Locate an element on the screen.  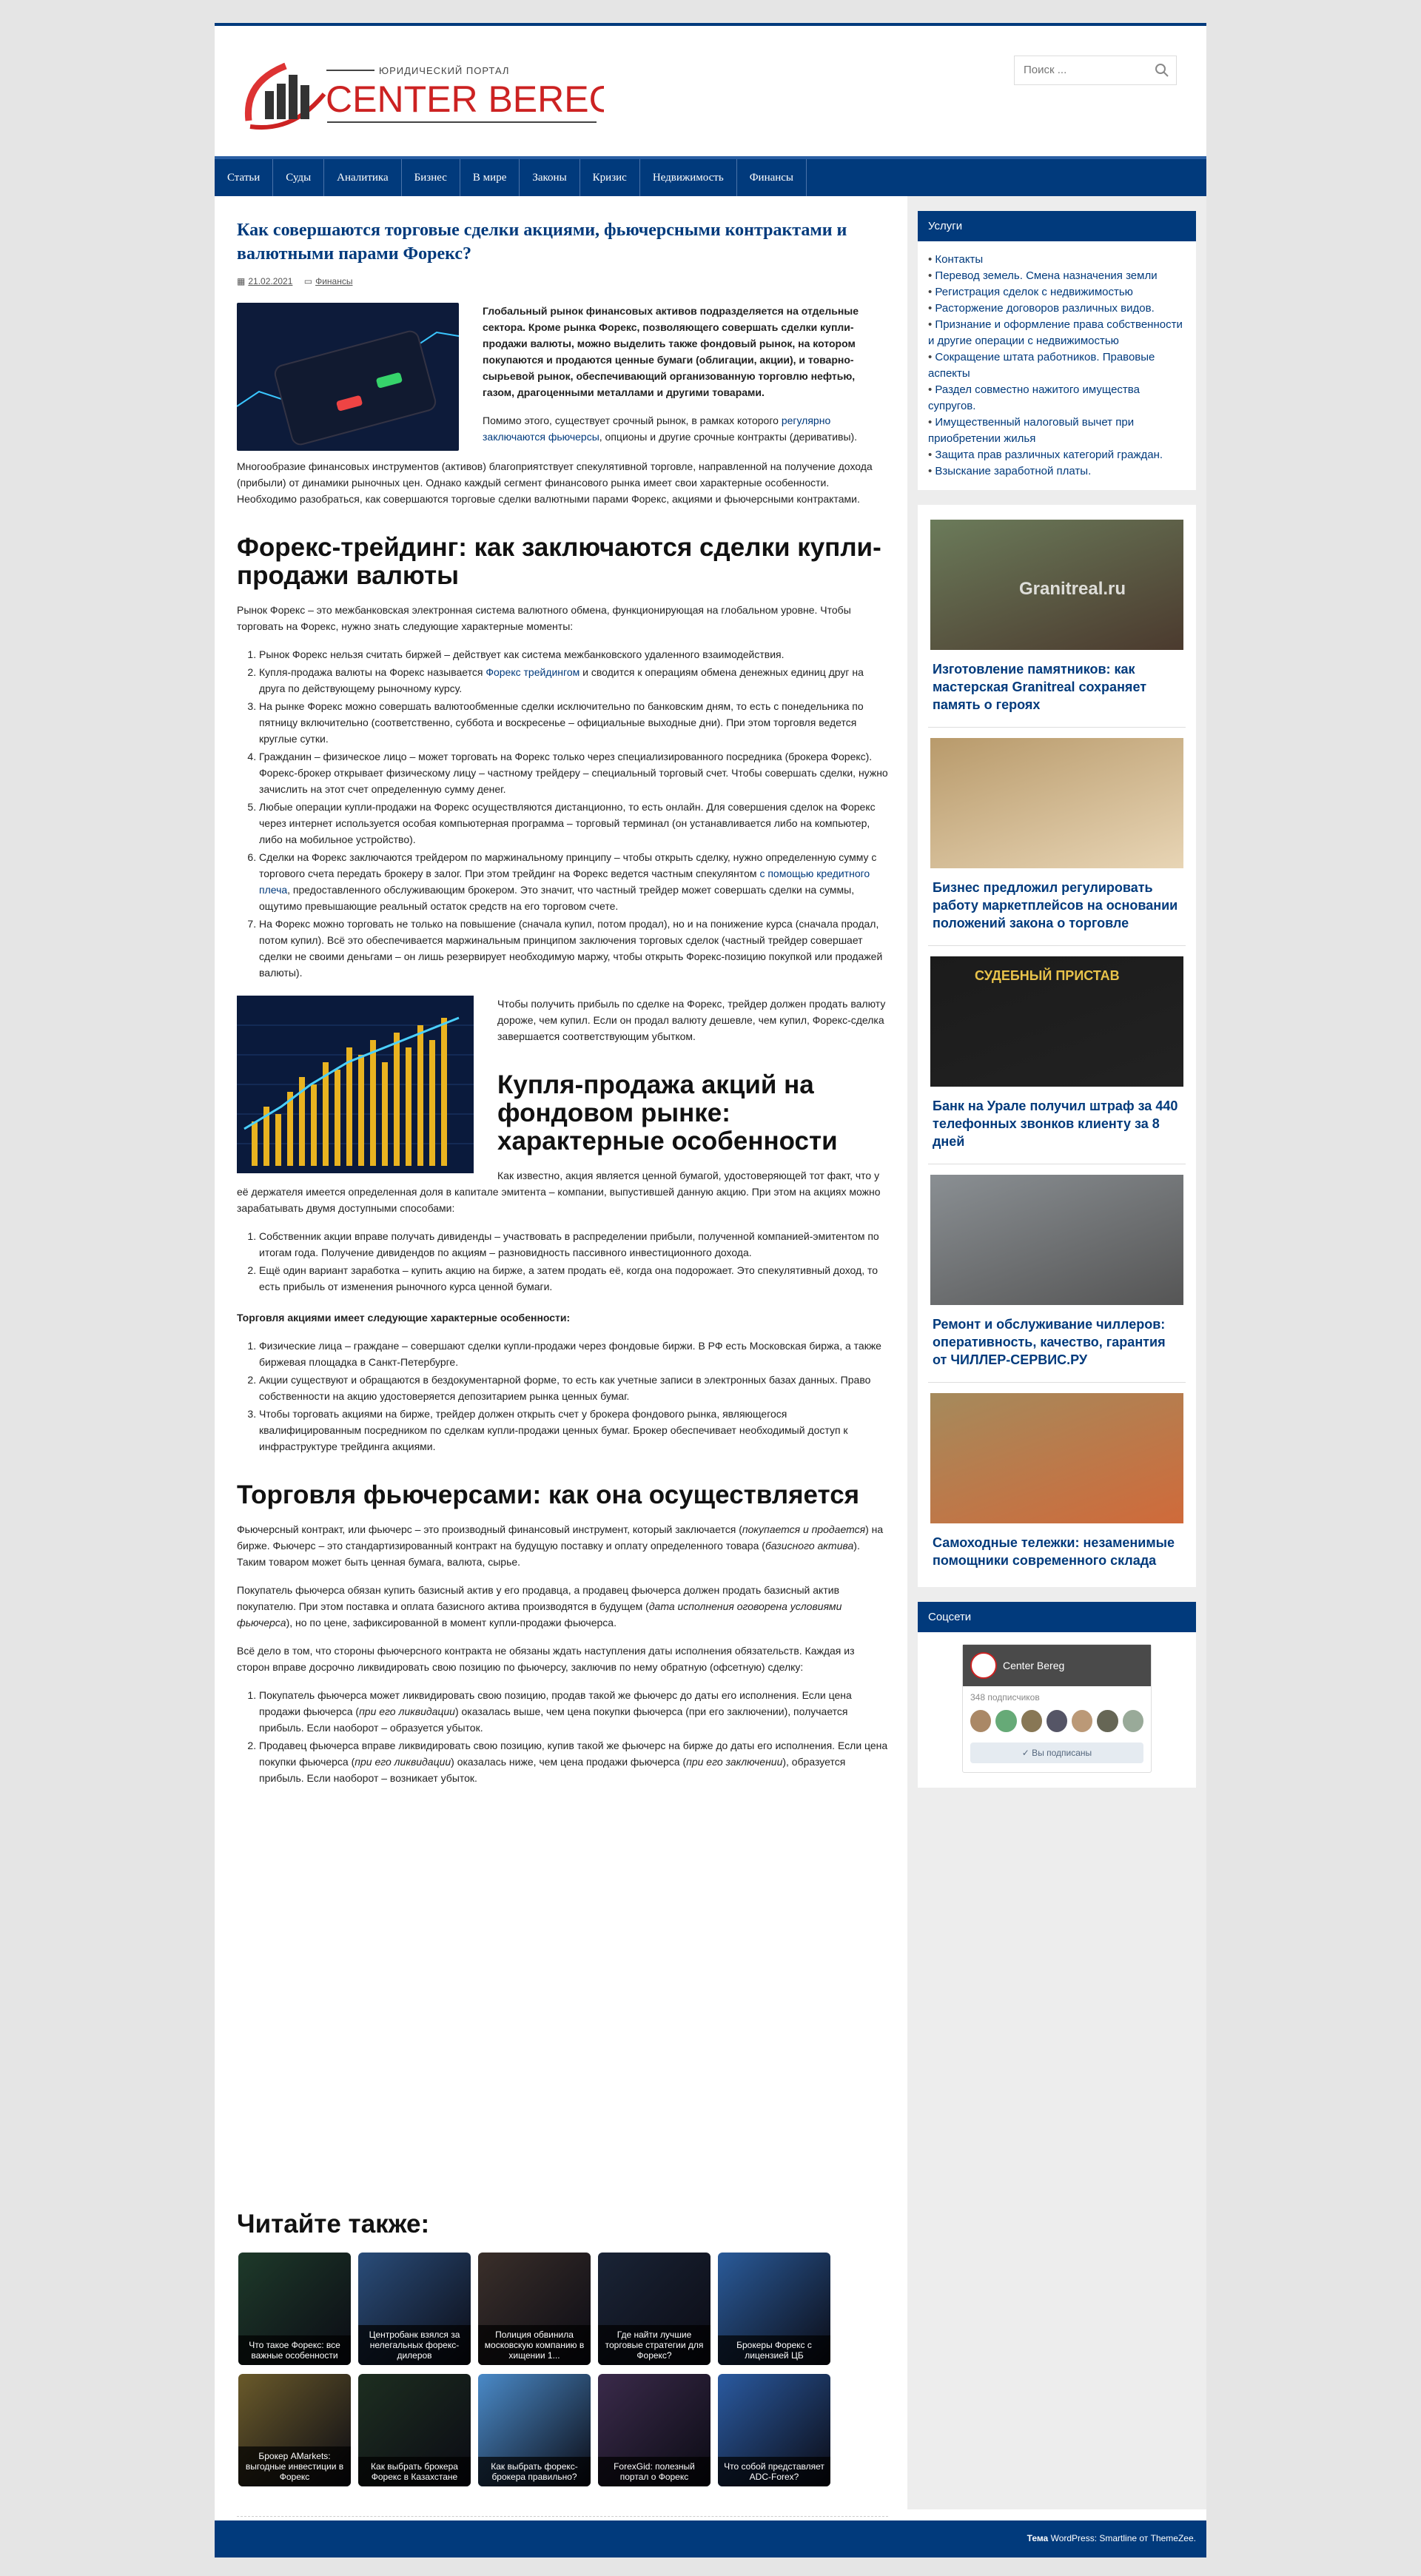
site-logo: ЮРИДИЧЕСКИЙ ПОРТАЛ CENTER BEREG is located at coordinates (422, 93).